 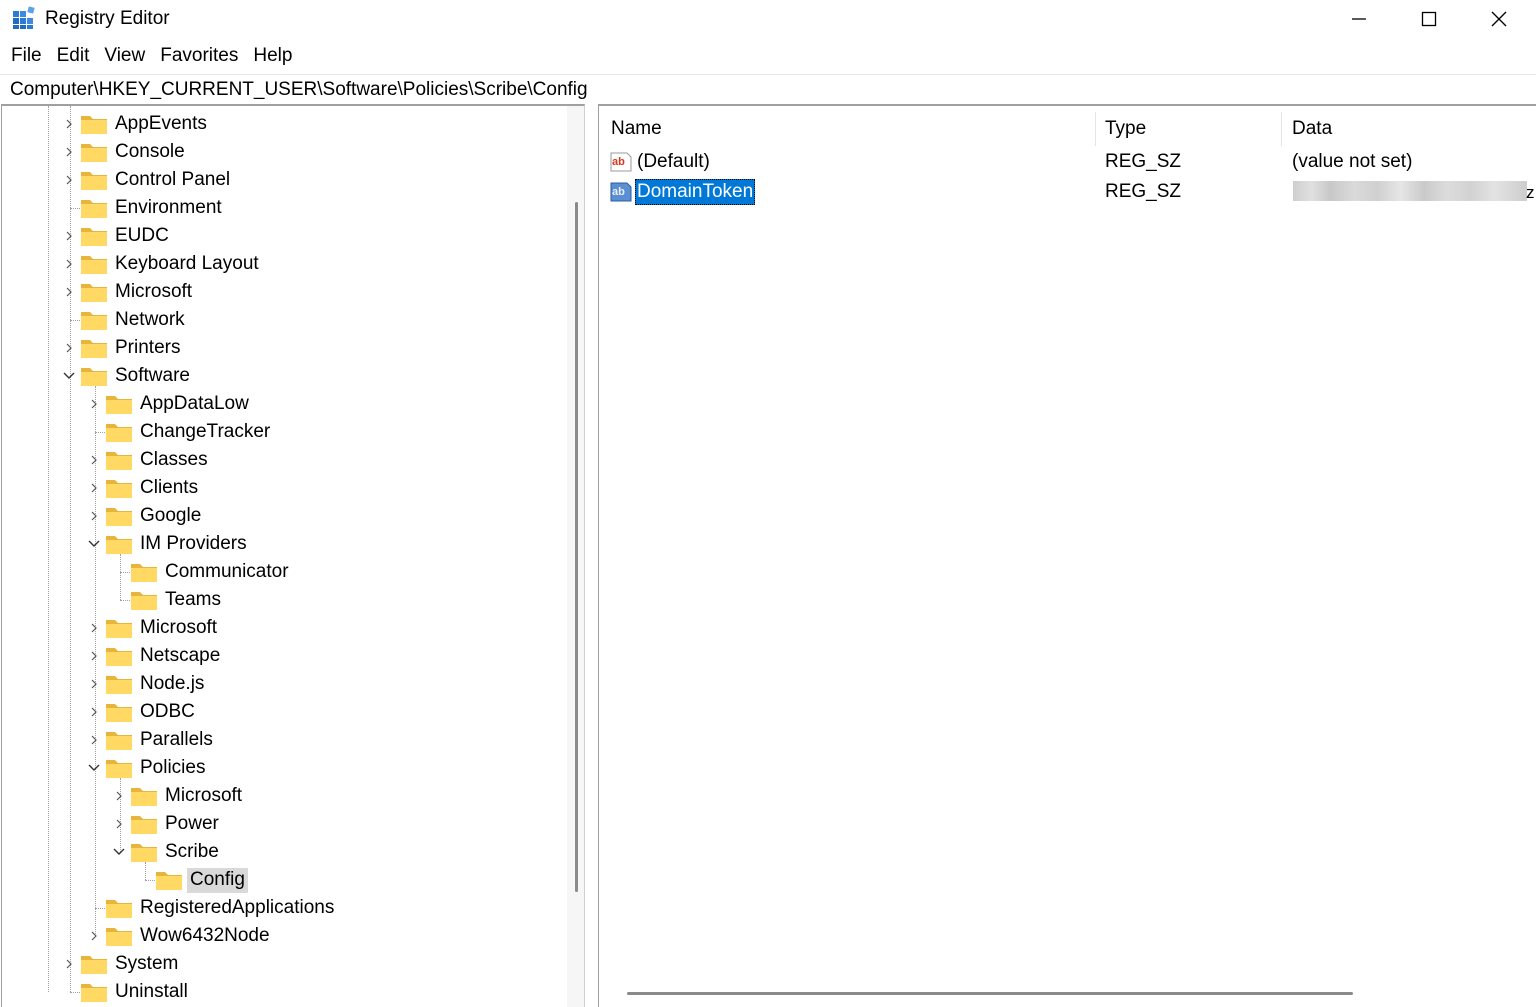 I want to click on tree-node-label: Uninstall, so click(x=151, y=992).